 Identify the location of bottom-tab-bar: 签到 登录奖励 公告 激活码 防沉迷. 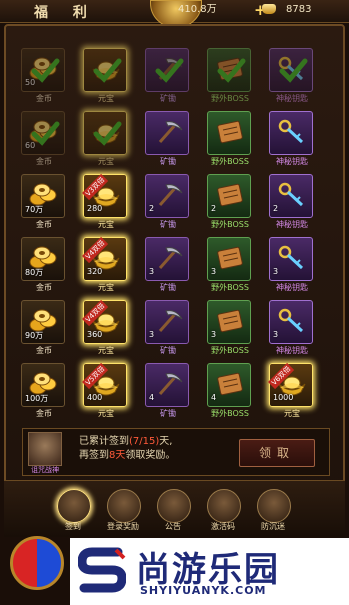
(174, 508).